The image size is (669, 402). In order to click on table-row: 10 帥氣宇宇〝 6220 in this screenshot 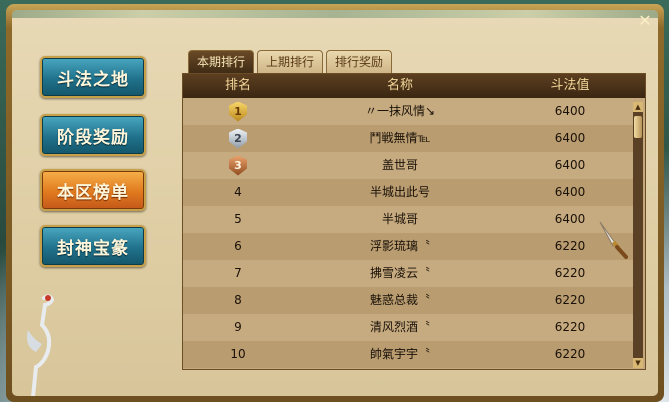, I will do `click(408, 354)`.